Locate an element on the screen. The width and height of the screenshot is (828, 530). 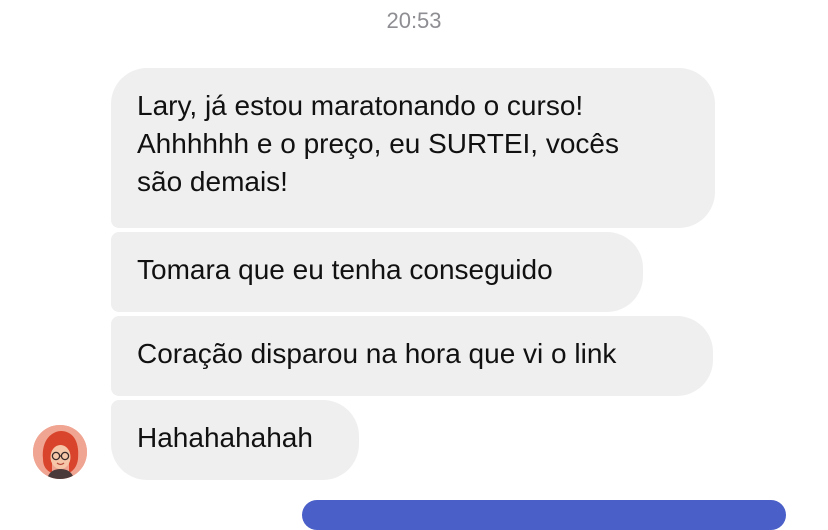
message-text: Tomara que eu tenha conseguido is located at coordinates (345, 269).